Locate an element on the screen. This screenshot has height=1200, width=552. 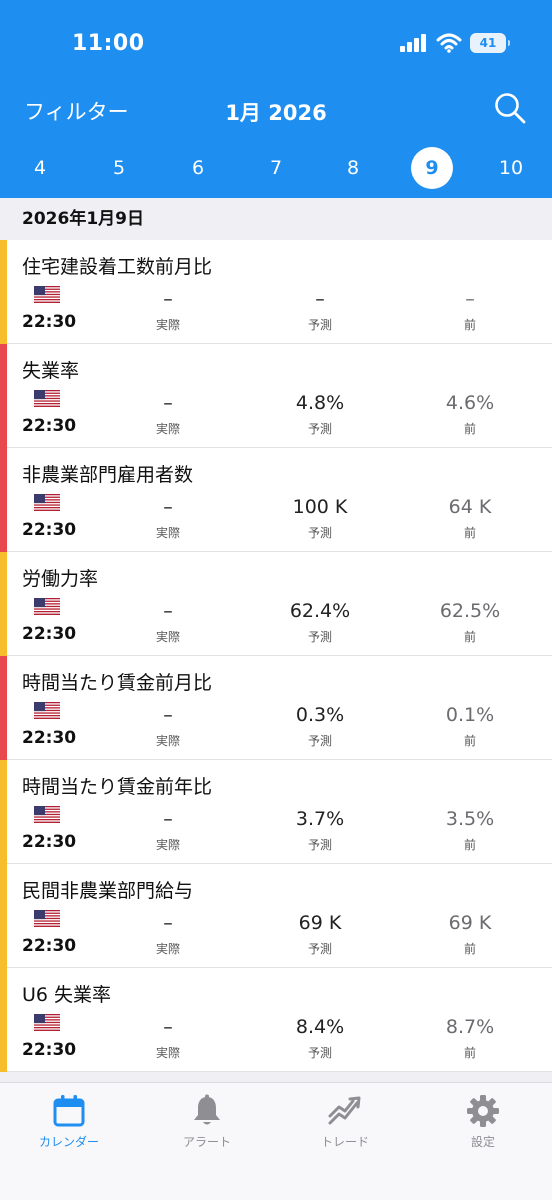
previous-value: – is located at coordinates (470, 299).